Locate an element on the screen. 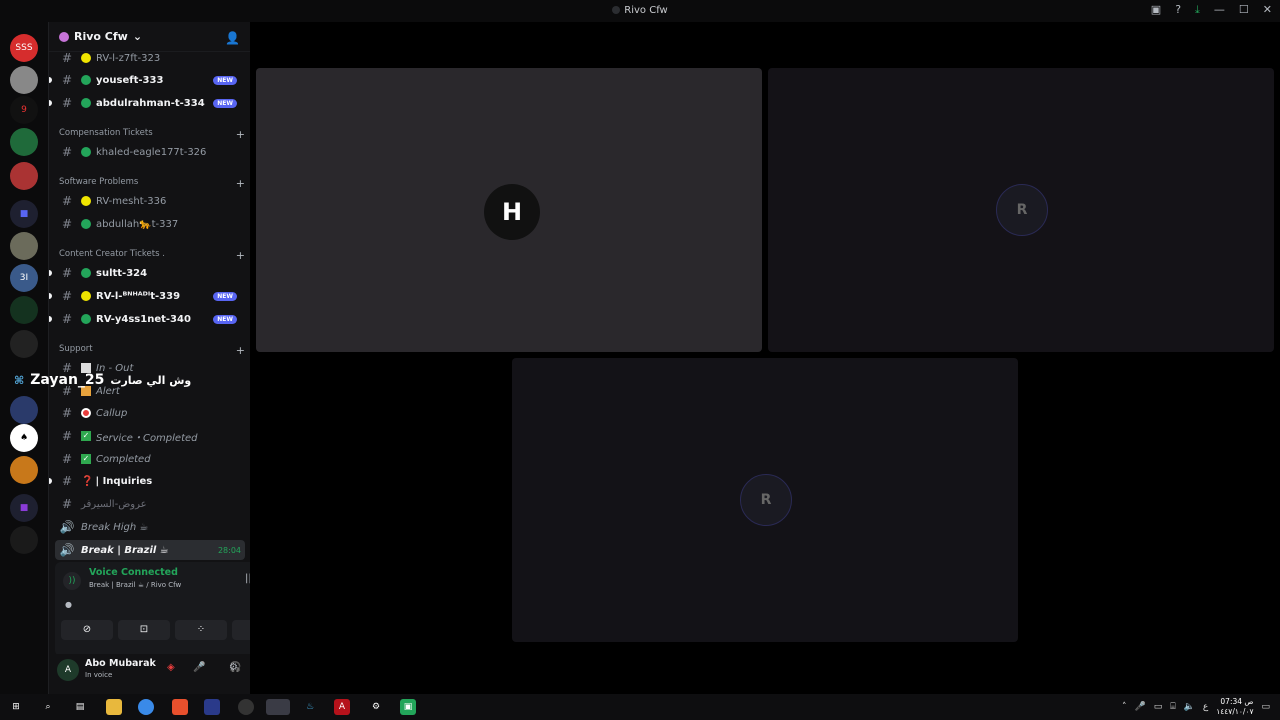 This screenshot has height=720, width=1280. server-icon: ♠ is located at coordinates (24, 438).